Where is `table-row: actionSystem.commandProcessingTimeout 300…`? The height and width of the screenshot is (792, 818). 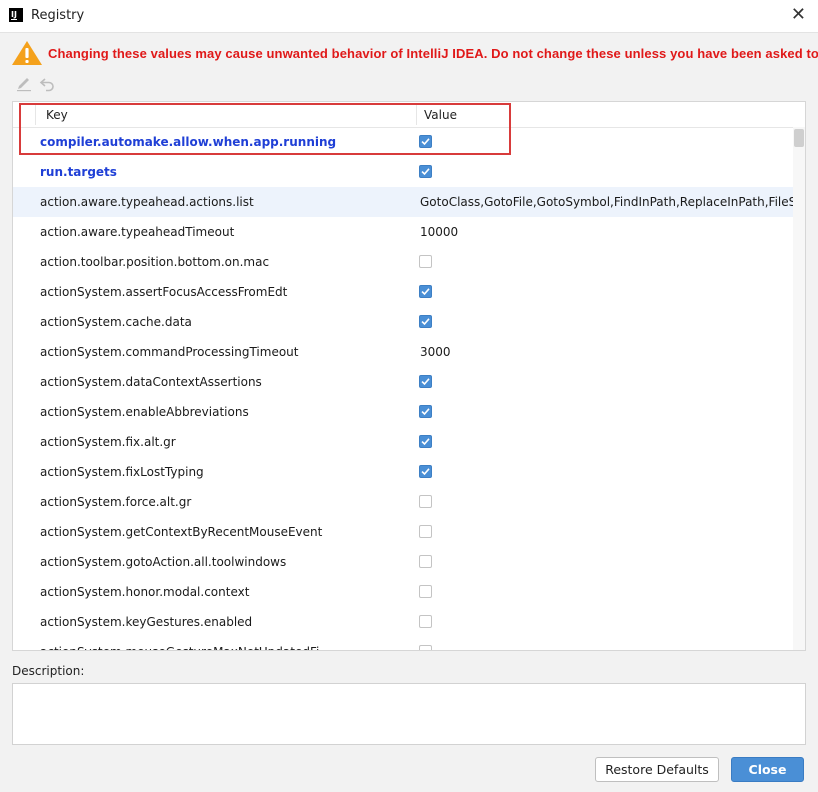
table-row: actionSystem.commandProcessingTimeout 300… is located at coordinates (403, 352).